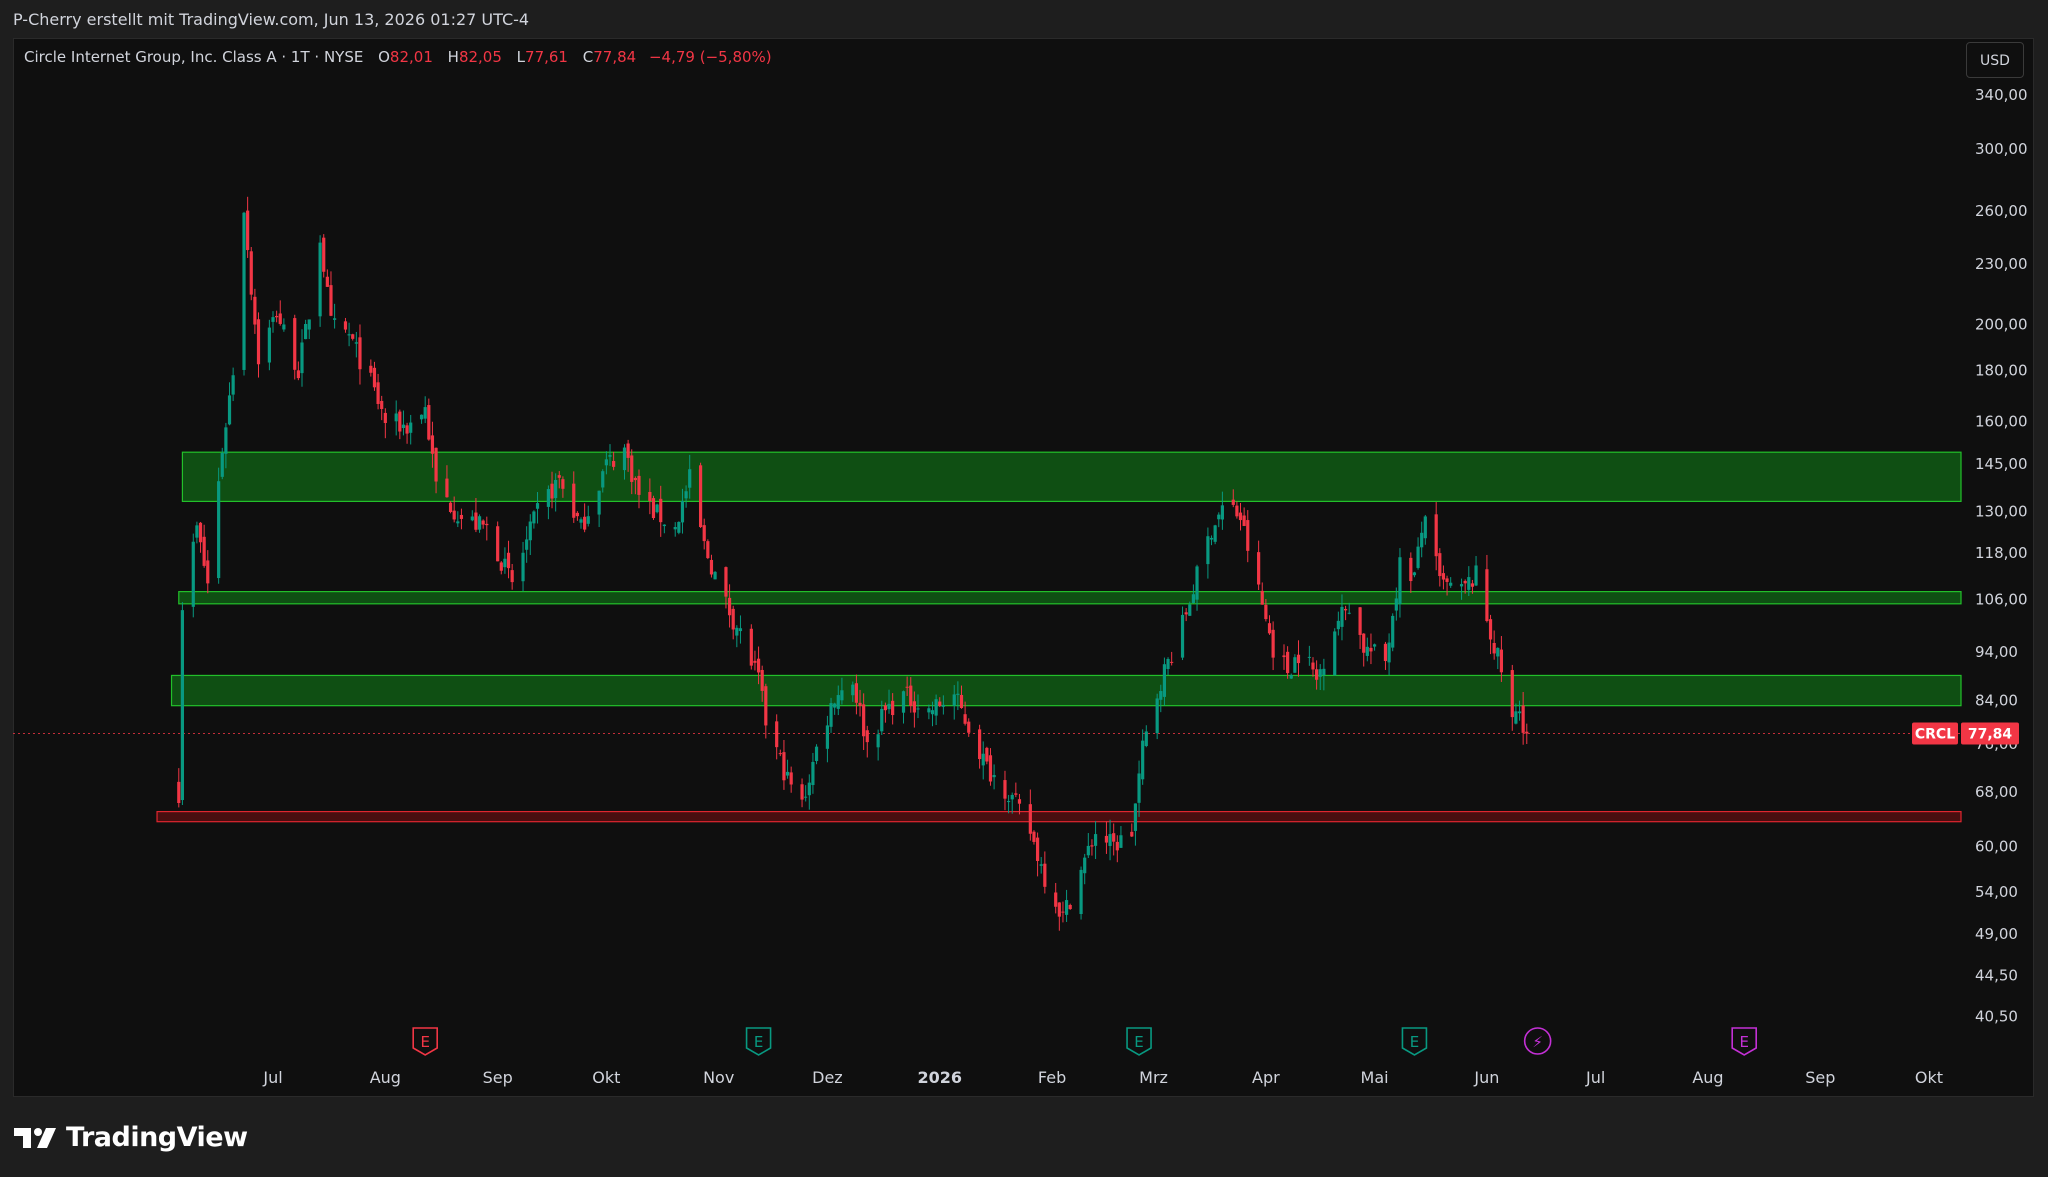 Image resolution: width=2048 pixels, height=1177 pixels. Describe the element at coordinates (131, 1137) in the screenshot. I see `tradingview-logo: TradingView` at that location.